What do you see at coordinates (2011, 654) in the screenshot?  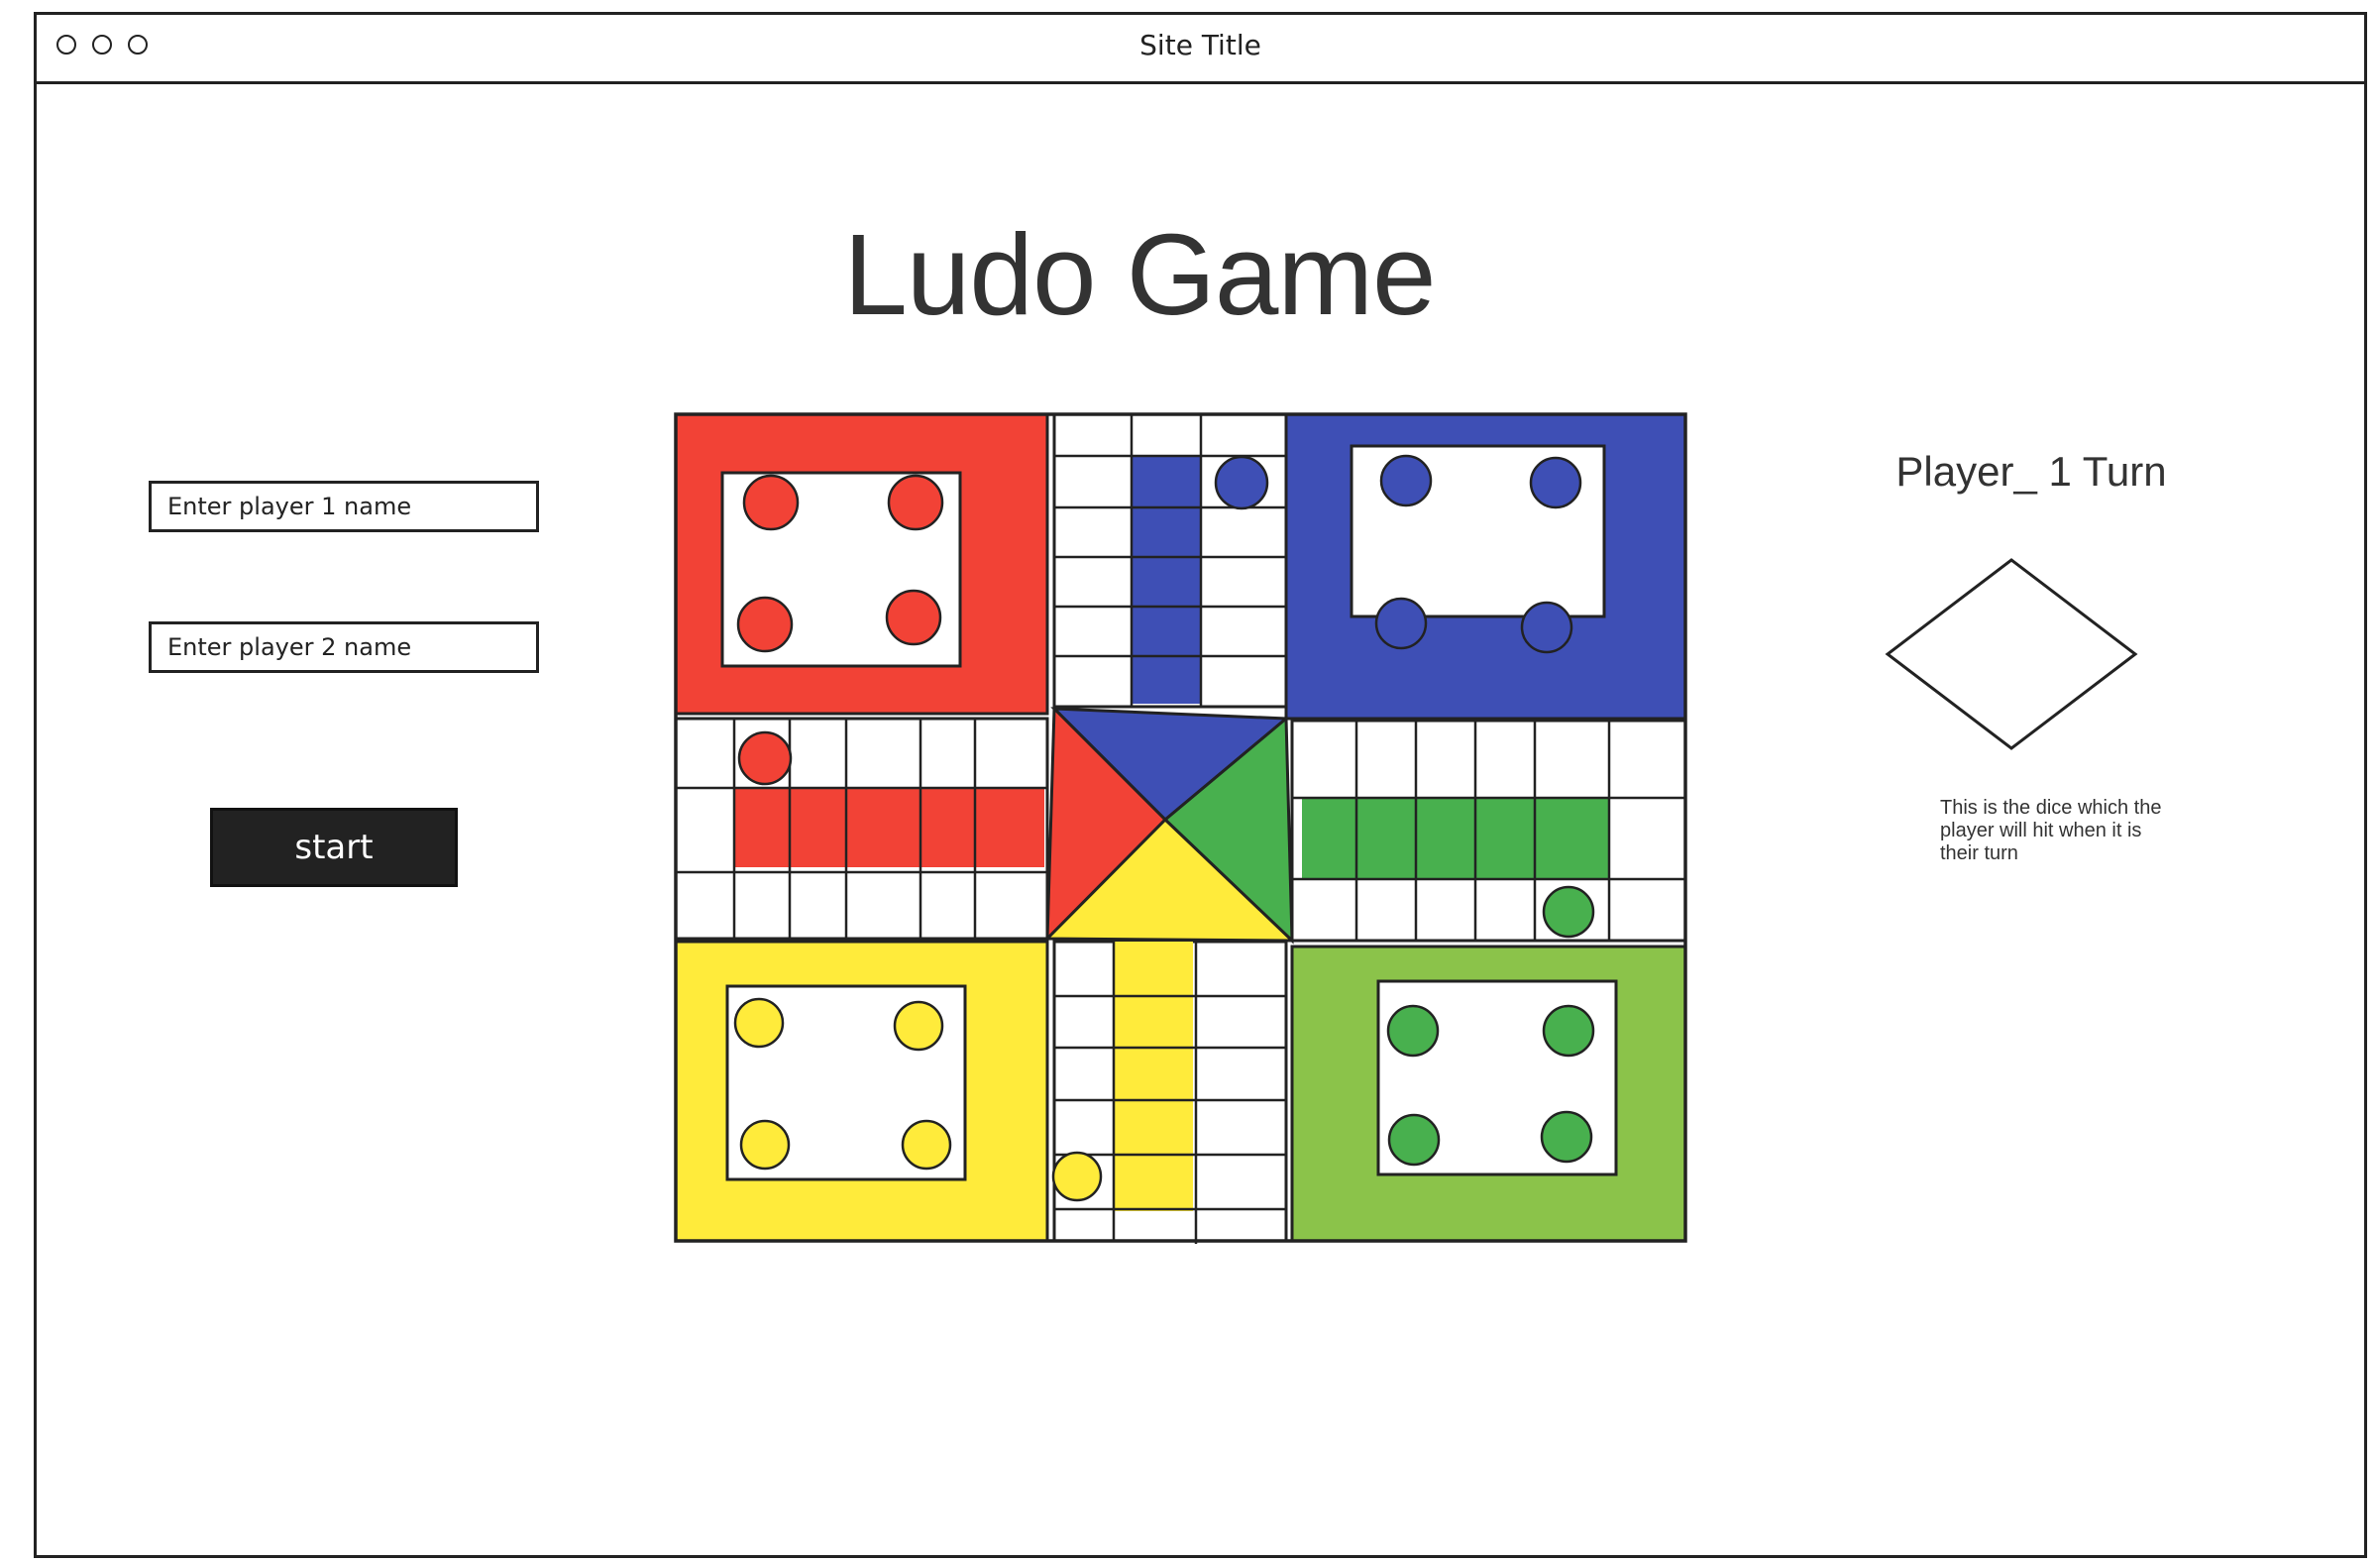 I see `dice-icon` at bounding box center [2011, 654].